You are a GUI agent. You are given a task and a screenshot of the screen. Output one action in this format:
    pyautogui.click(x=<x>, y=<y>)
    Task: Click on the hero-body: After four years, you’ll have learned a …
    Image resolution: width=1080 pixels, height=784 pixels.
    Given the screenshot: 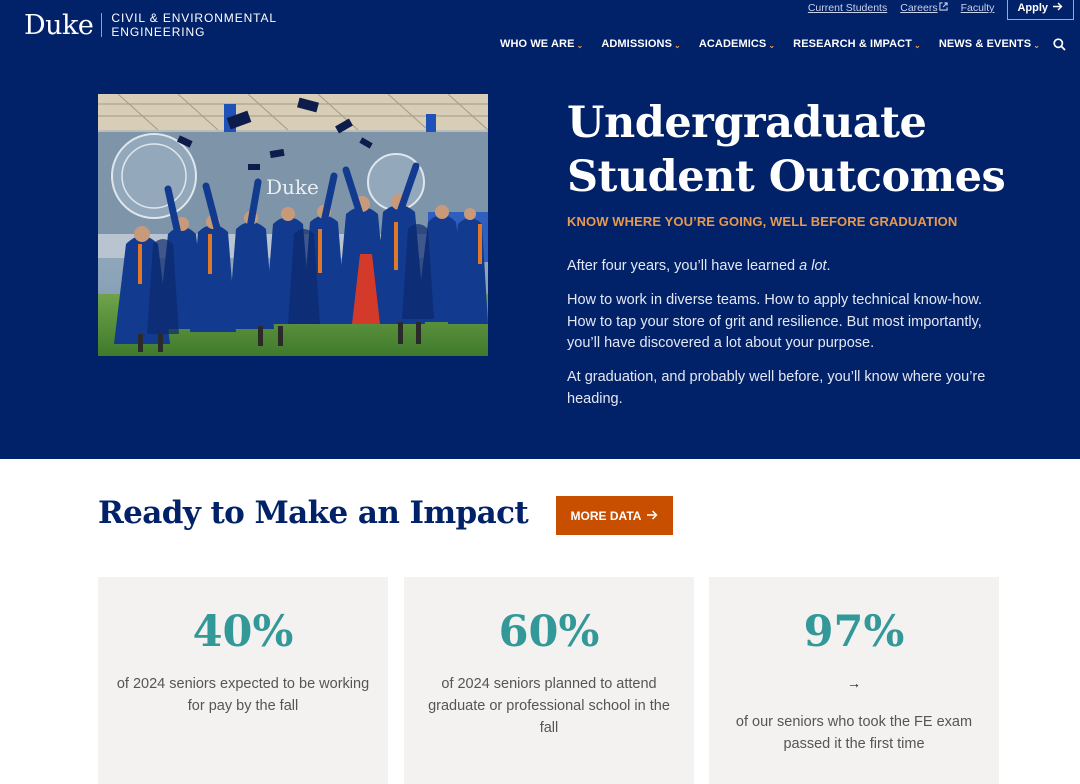 What is the action you would take?
    pyautogui.click(x=782, y=339)
    